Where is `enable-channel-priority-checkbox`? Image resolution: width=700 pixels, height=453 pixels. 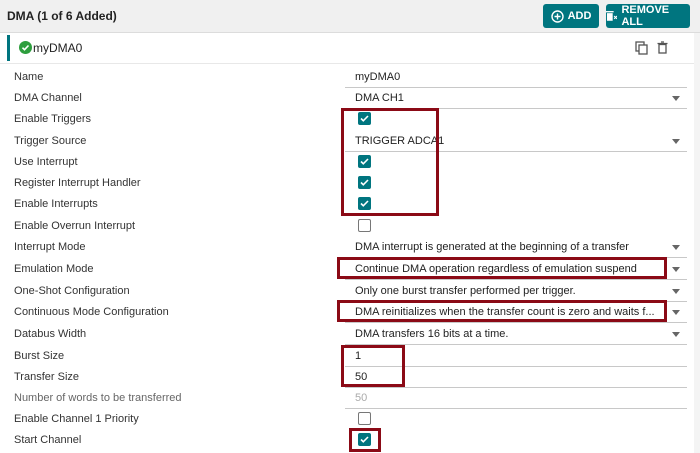 enable-channel-priority-checkbox is located at coordinates (364, 418).